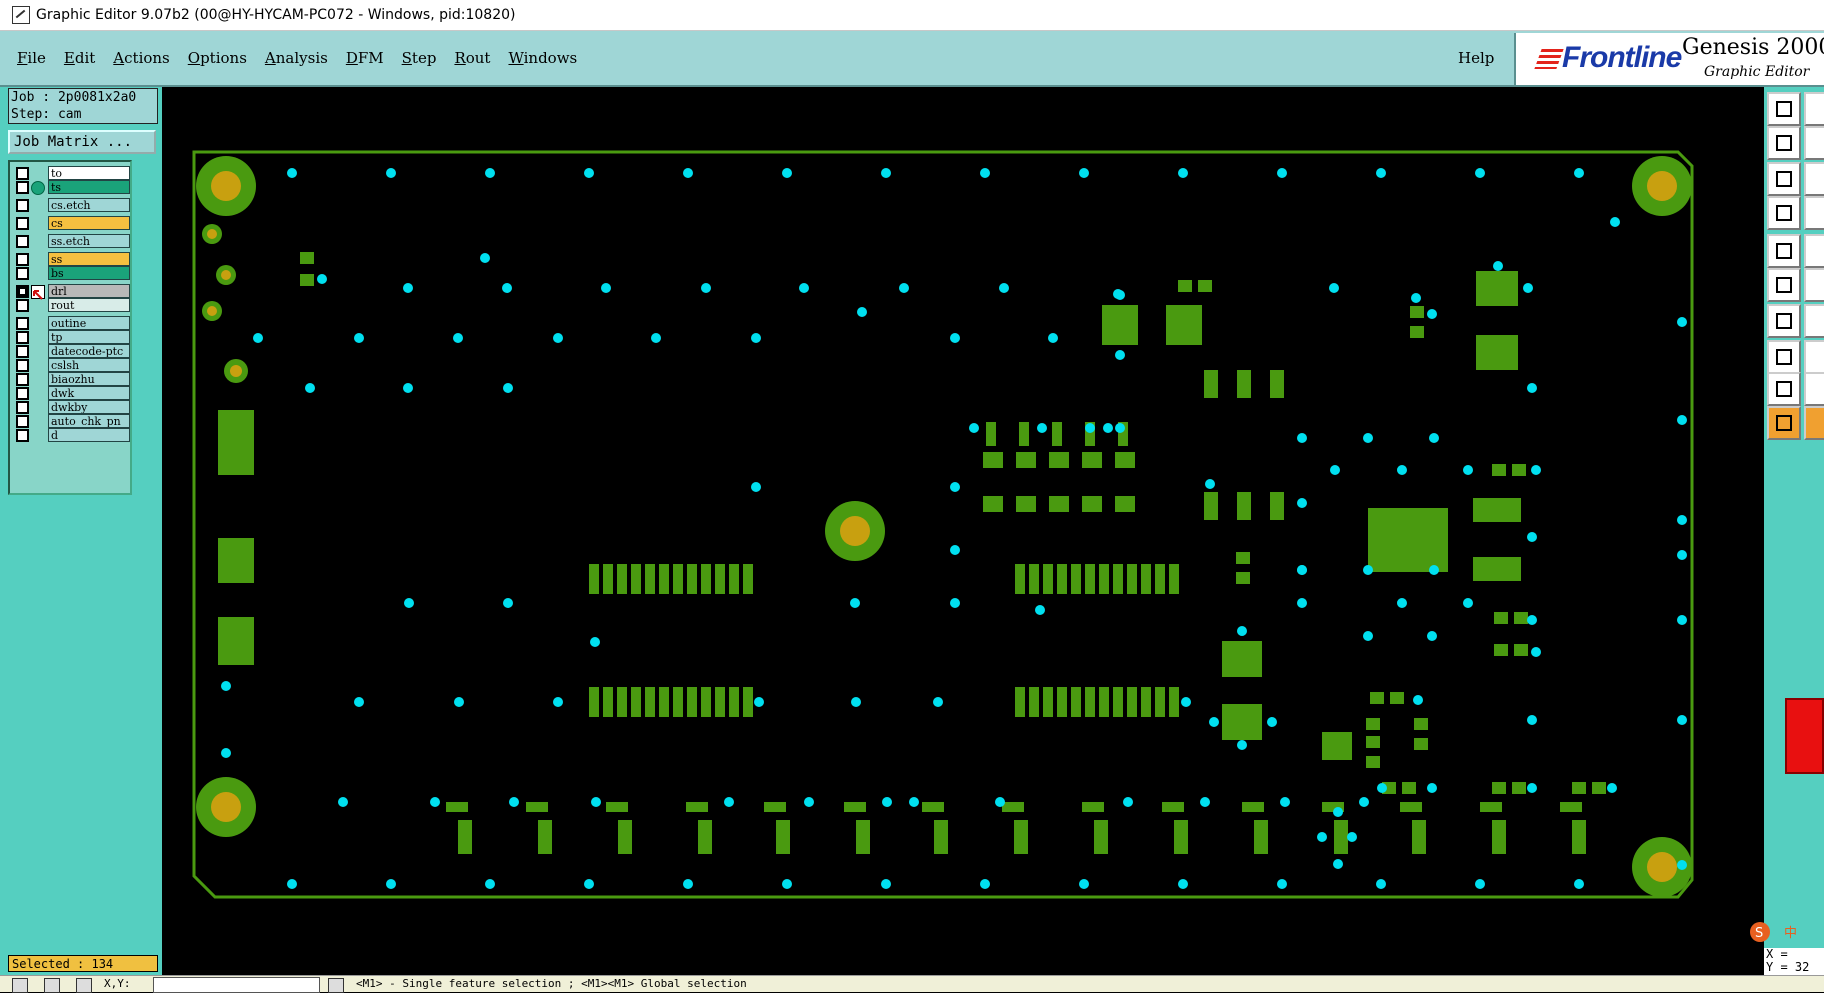  I want to click on help-menu: Help, so click(1476, 58).